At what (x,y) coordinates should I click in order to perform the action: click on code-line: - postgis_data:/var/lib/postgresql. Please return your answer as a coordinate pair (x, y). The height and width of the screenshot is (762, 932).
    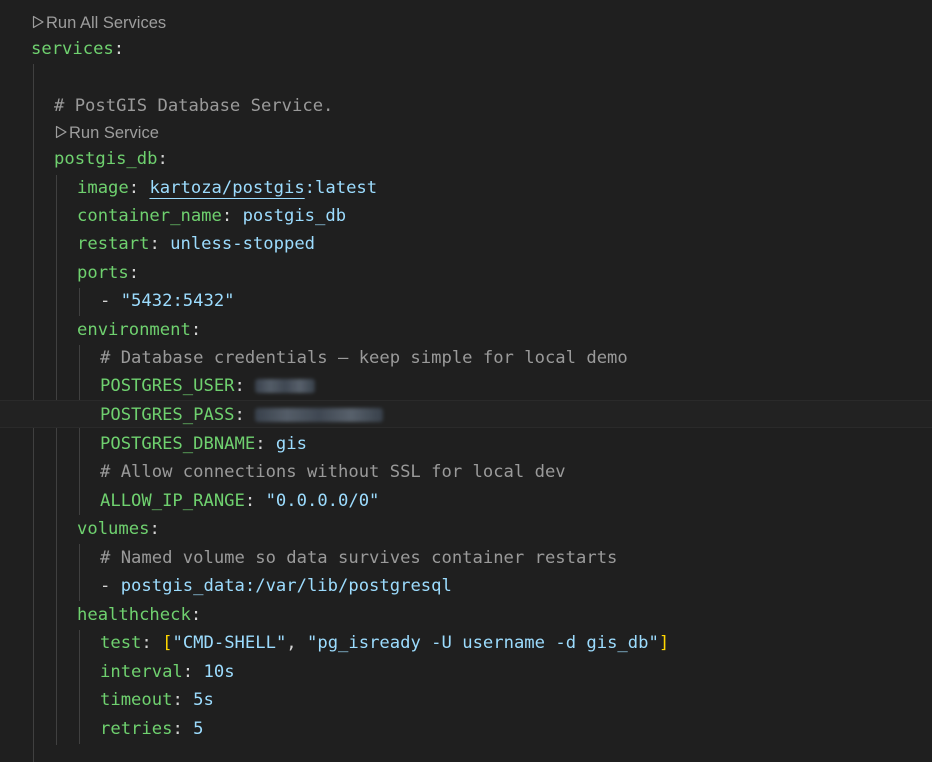
    Looking at the image, I should click on (276, 586).